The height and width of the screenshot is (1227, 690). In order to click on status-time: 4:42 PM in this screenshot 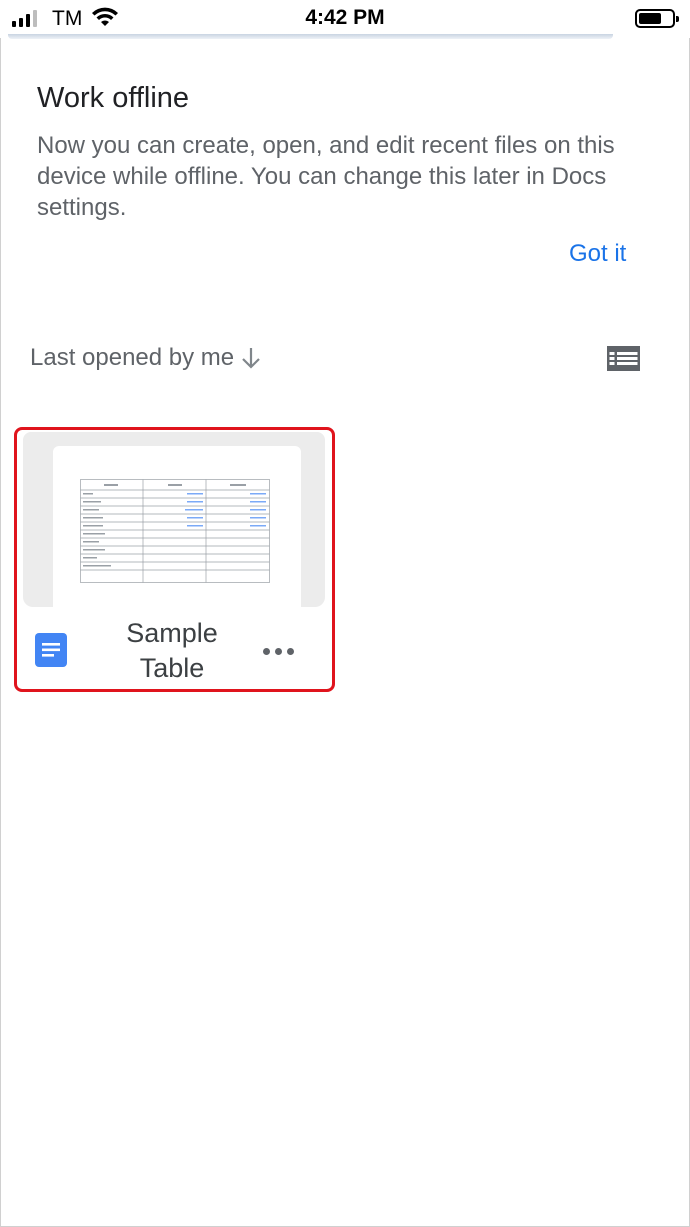, I will do `click(345, 17)`.